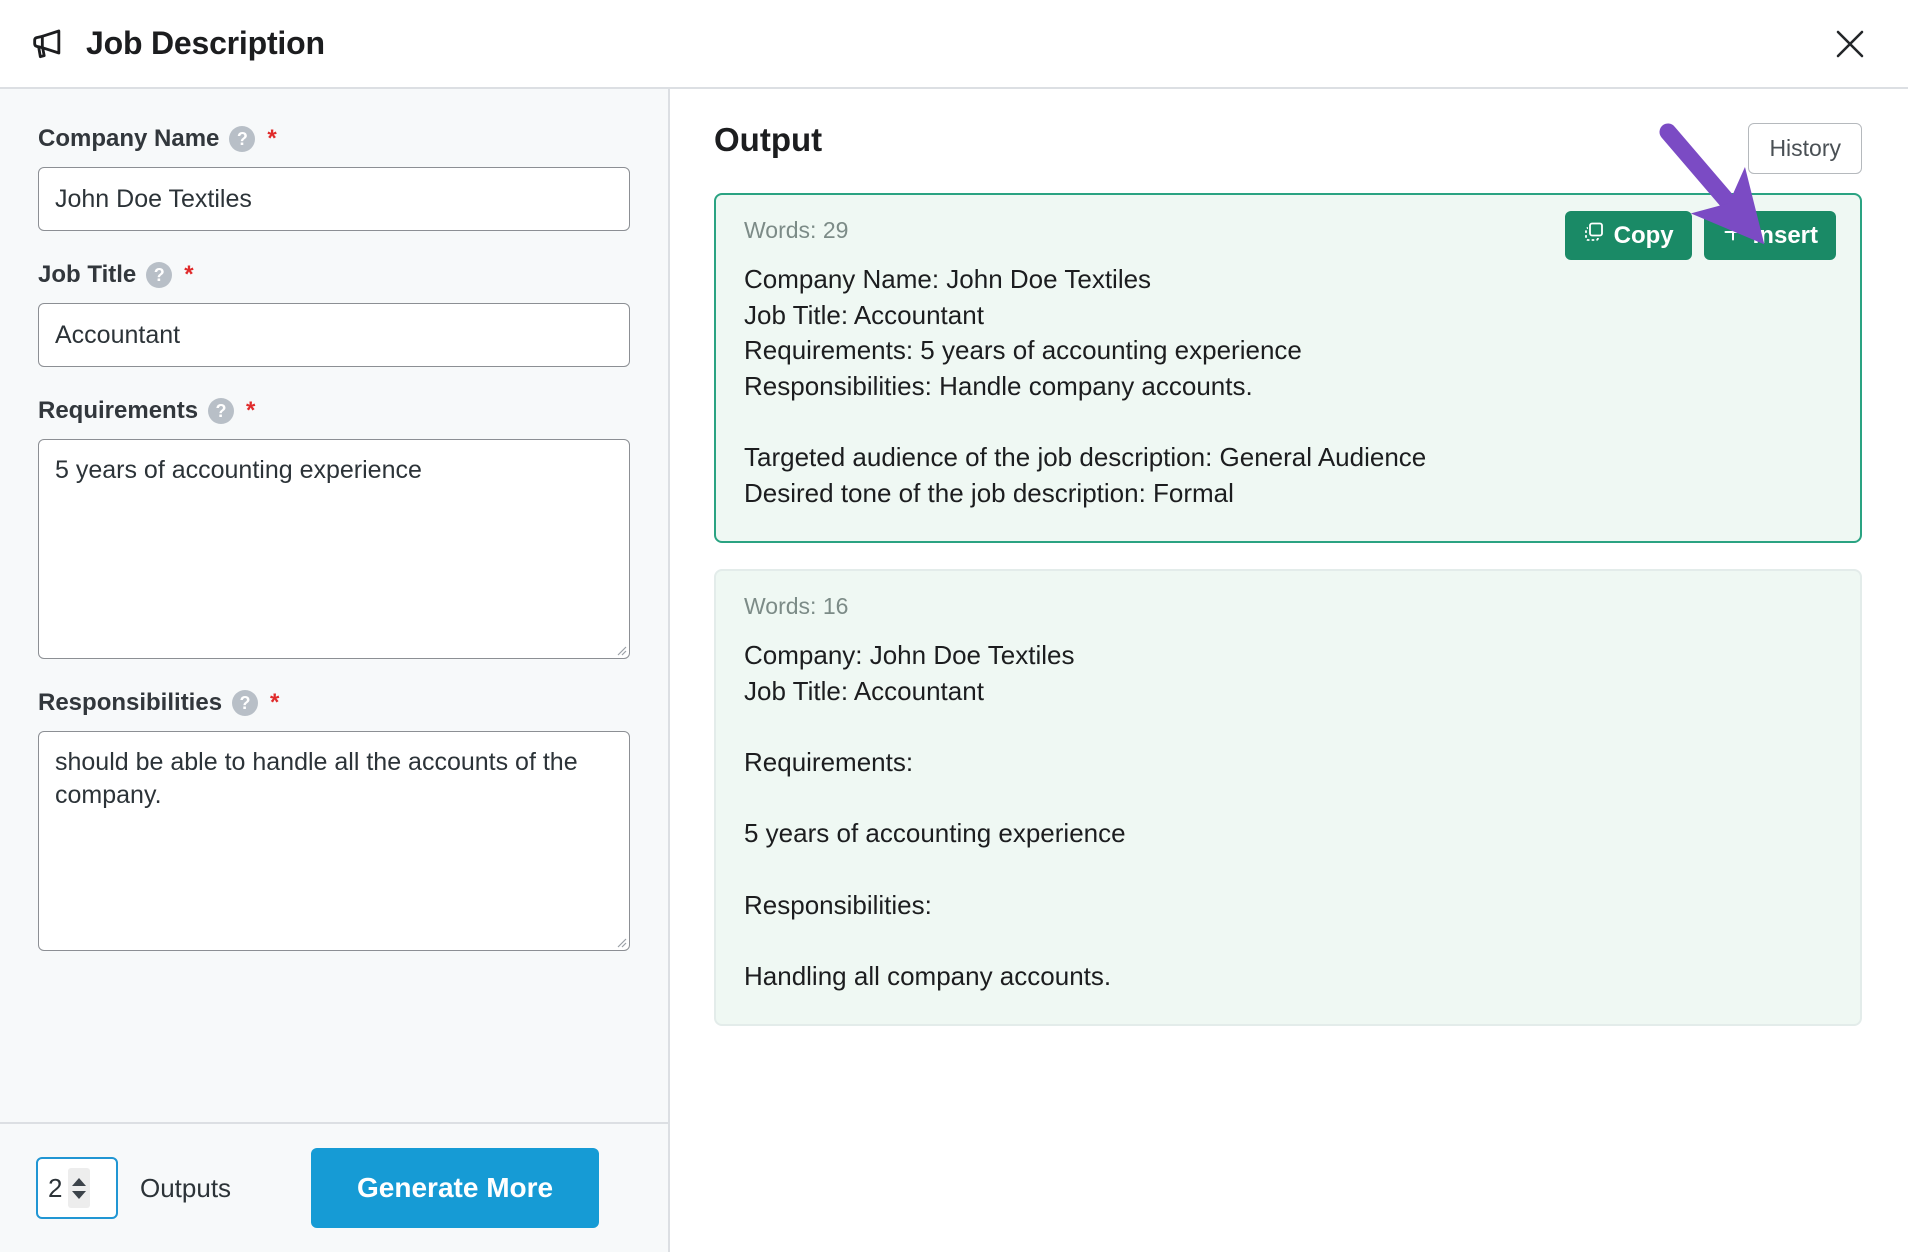 This screenshot has height=1252, width=1908. Describe the element at coordinates (55, 1187) in the screenshot. I see `outputs-count-value: 2` at that location.